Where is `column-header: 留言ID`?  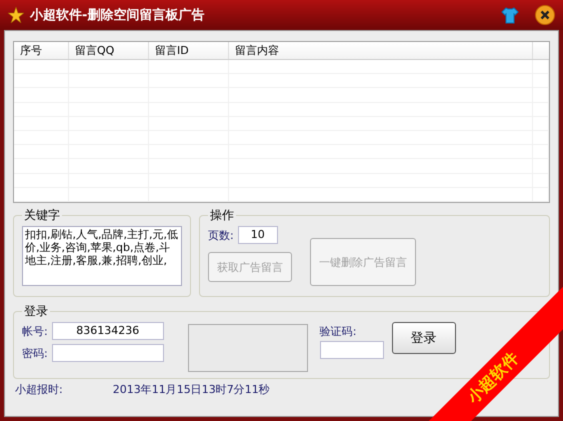
column-header: 留言ID is located at coordinates (189, 50).